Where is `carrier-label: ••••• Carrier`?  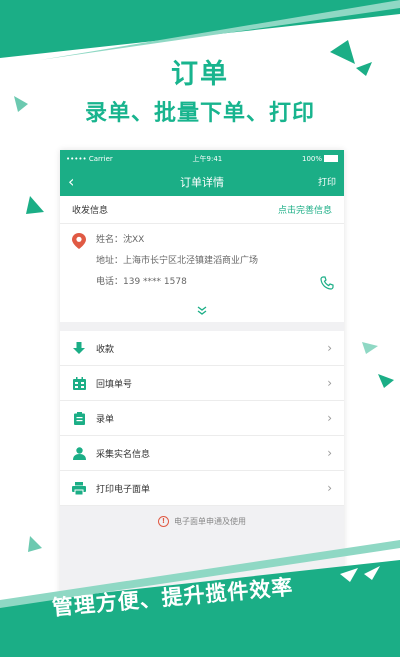 carrier-label: ••••• Carrier is located at coordinates (89, 158).